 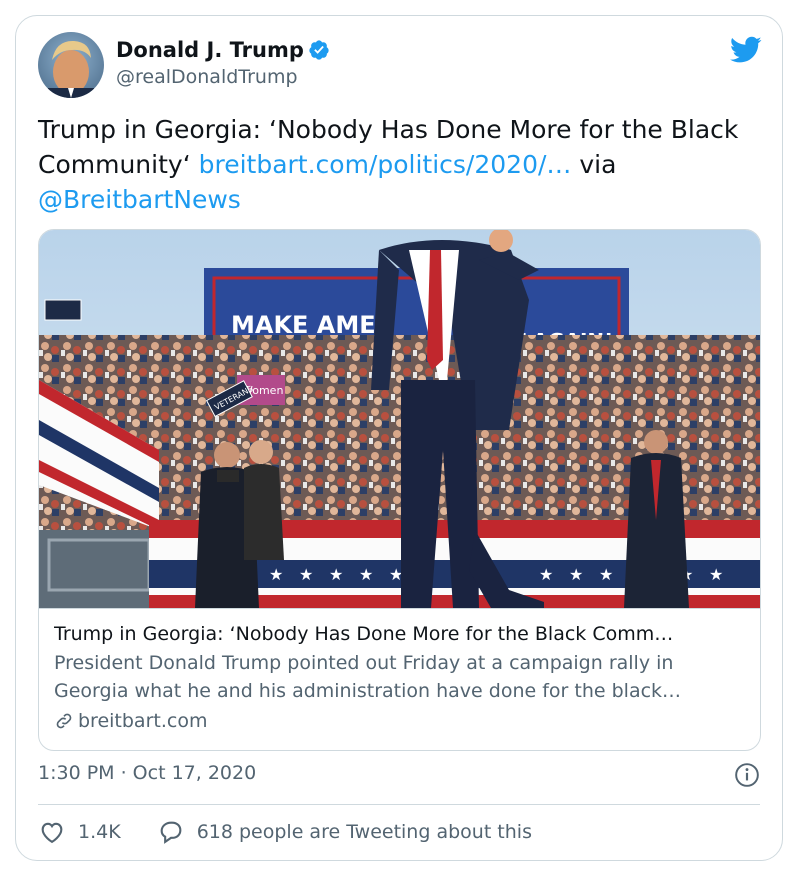 I want to click on display-name: Donald J. Trump, so click(x=210, y=50).